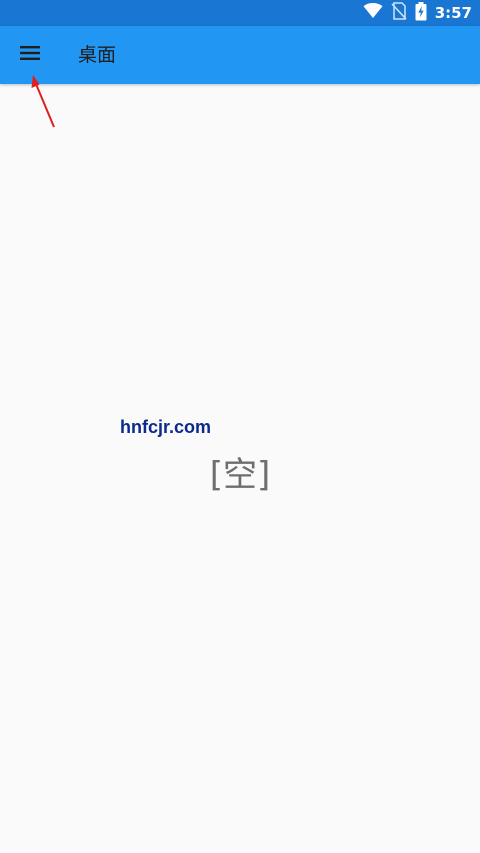  Describe the element at coordinates (240, 13) in the screenshot. I see `status-bar: 3:57` at that location.